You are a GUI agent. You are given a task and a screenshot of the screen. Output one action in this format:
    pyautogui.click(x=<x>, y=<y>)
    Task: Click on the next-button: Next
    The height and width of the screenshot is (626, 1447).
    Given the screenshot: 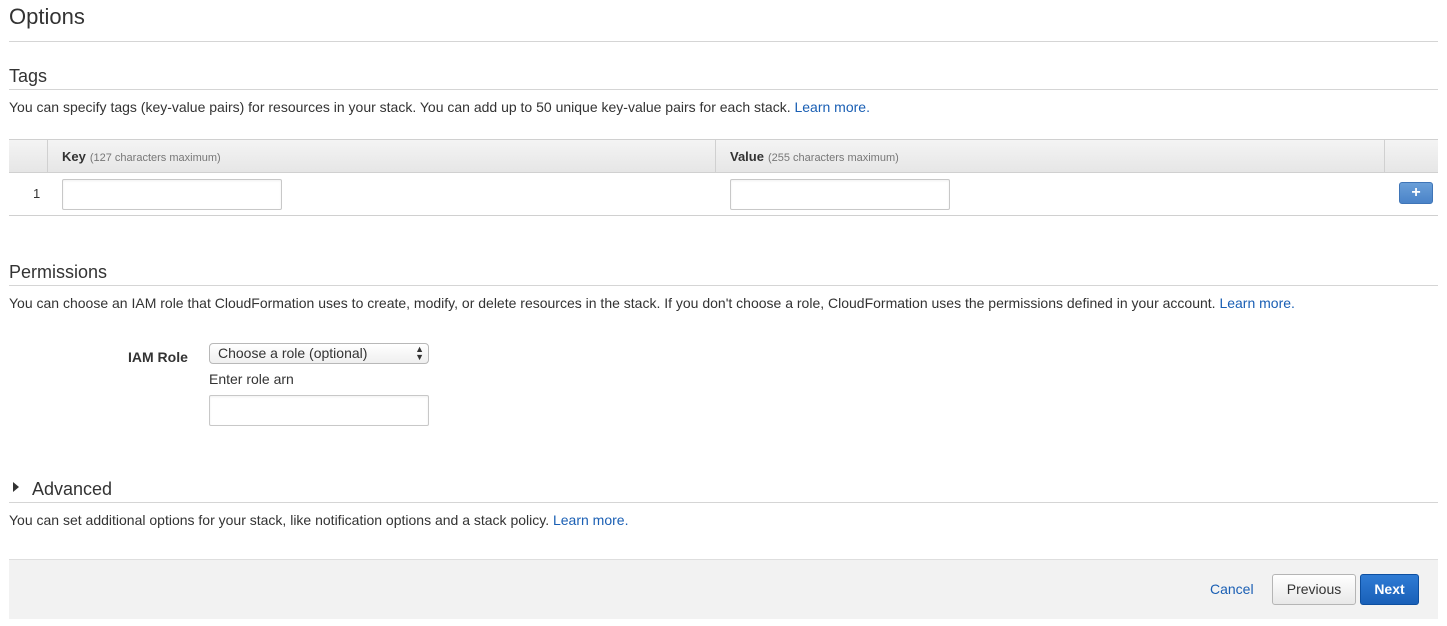 What is the action you would take?
    pyautogui.click(x=1389, y=589)
    